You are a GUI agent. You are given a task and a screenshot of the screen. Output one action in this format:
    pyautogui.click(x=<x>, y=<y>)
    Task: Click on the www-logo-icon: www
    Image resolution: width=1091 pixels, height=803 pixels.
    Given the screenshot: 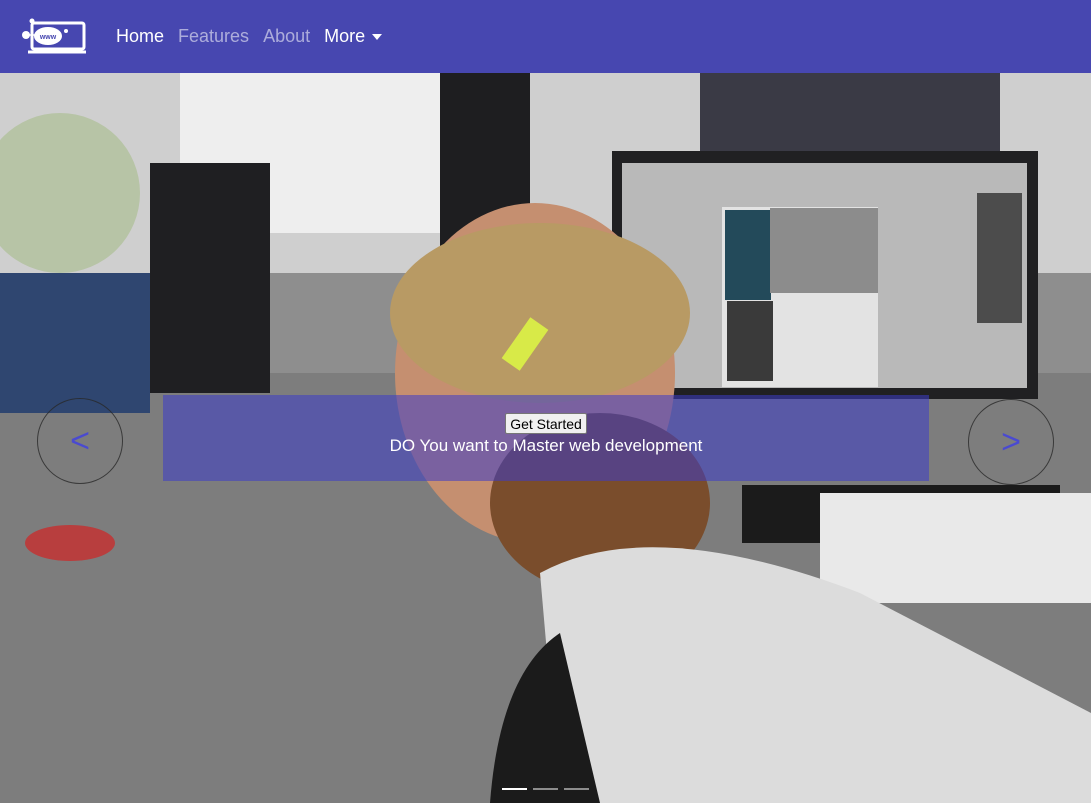 What is the action you would take?
    pyautogui.click(x=54, y=35)
    